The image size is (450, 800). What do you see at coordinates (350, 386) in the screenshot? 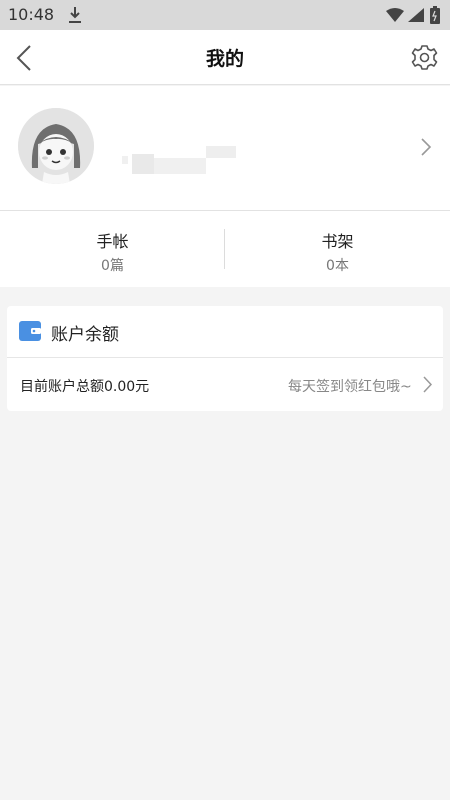
I see `checkin-reward-link: 每天签到领红包哦~` at bounding box center [350, 386].